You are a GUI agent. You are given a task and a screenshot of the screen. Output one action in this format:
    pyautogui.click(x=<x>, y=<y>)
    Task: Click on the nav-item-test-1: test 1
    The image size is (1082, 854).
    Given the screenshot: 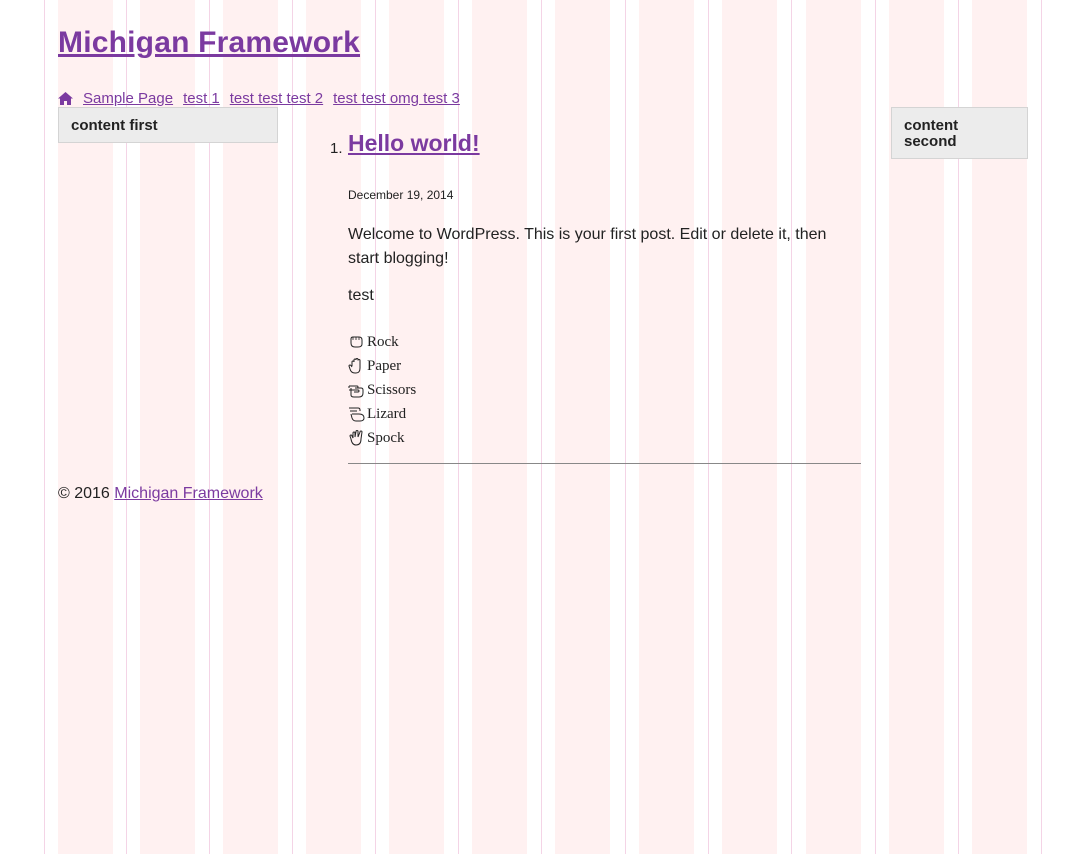 What is the action you would take?
    pyautogui.click(x=201, y=98)
    